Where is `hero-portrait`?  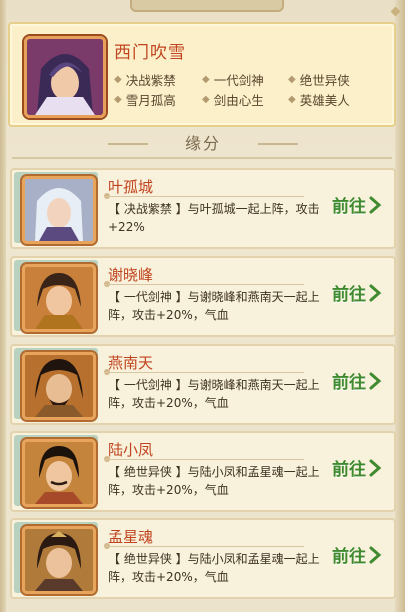
hero-portrait is located at coordinates (65, 77).